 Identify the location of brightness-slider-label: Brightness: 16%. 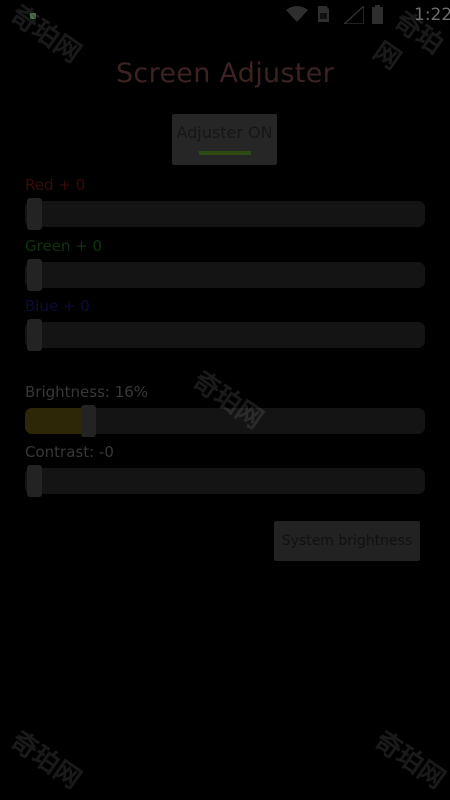
(87, 392).